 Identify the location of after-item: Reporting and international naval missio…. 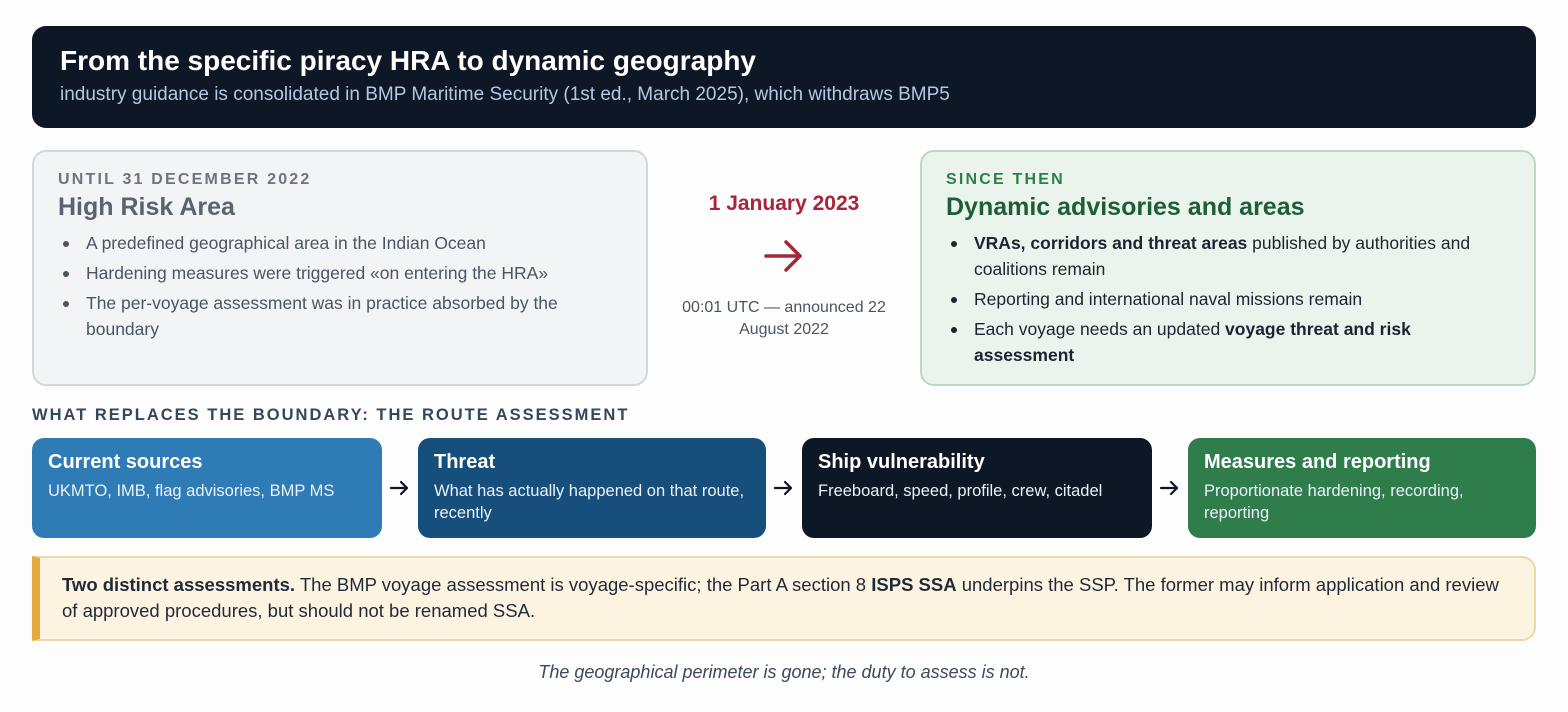
(1229, 299).